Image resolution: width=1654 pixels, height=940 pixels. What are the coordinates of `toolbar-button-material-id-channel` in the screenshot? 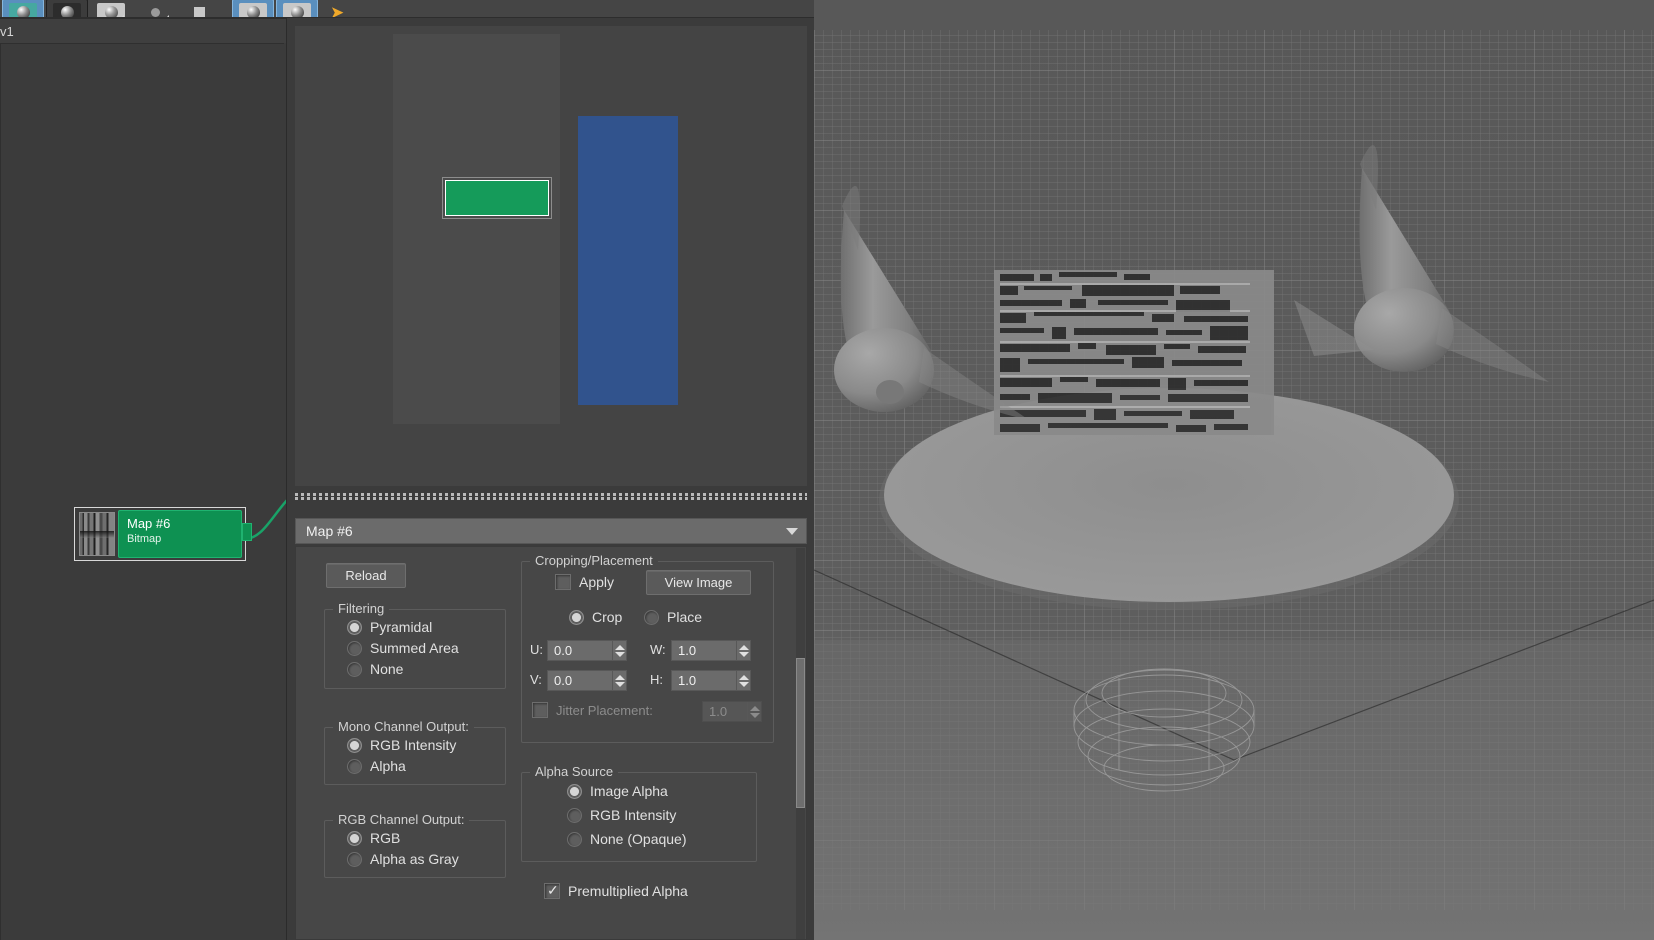 It's located at (297, 8).